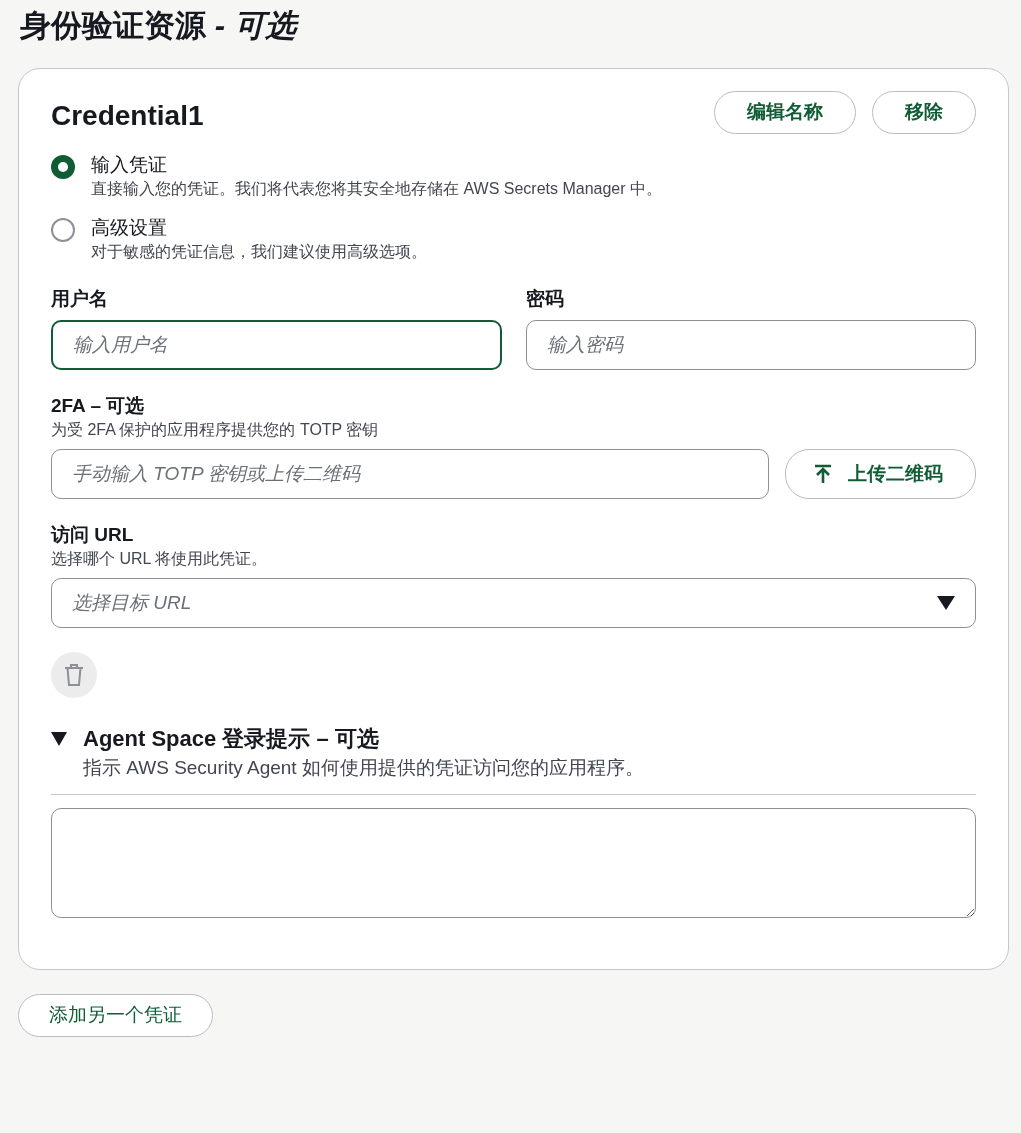 Image resolution: width=1021 pixels, height=1133 pixels. What do you see at coordinates (545, 299) in the screenshot?
I see `field-label: 密码` at bounding box center [545, 299].